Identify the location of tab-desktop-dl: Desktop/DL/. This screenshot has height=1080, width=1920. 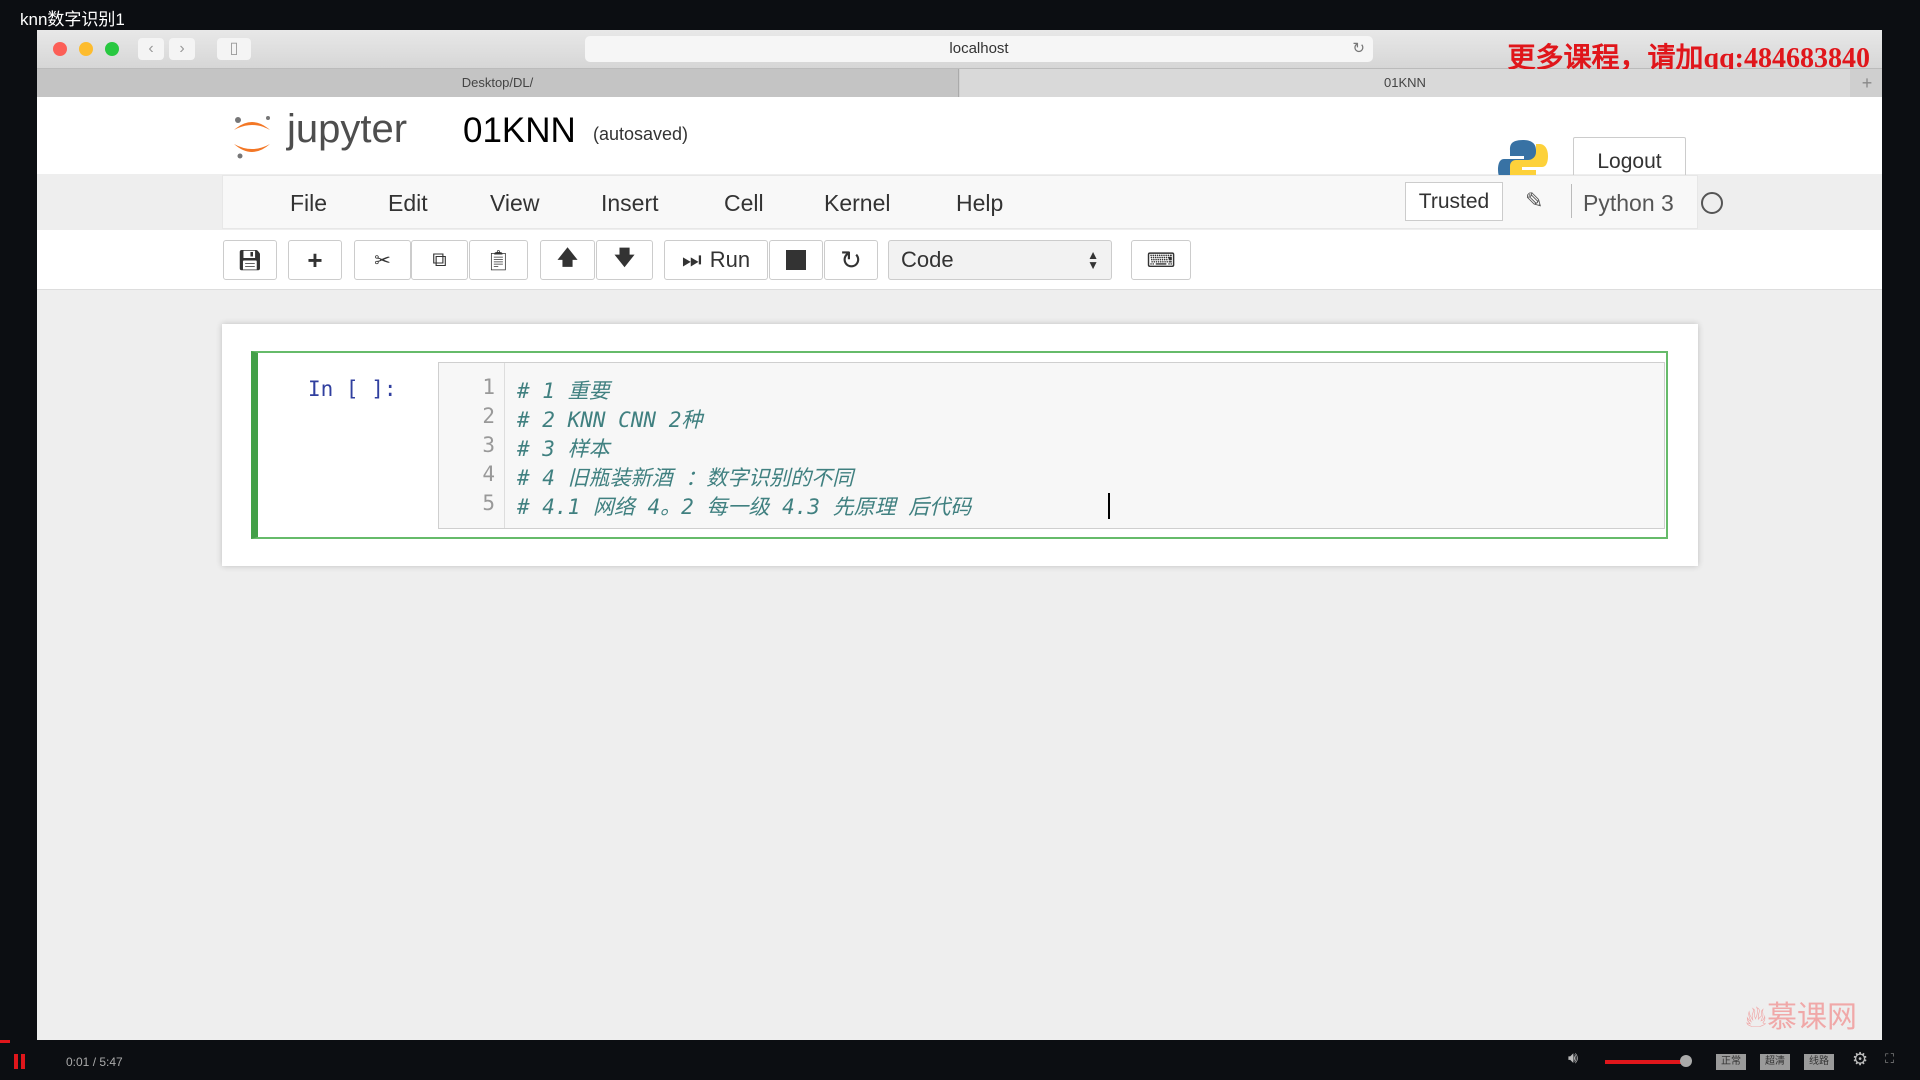
(498, 83).